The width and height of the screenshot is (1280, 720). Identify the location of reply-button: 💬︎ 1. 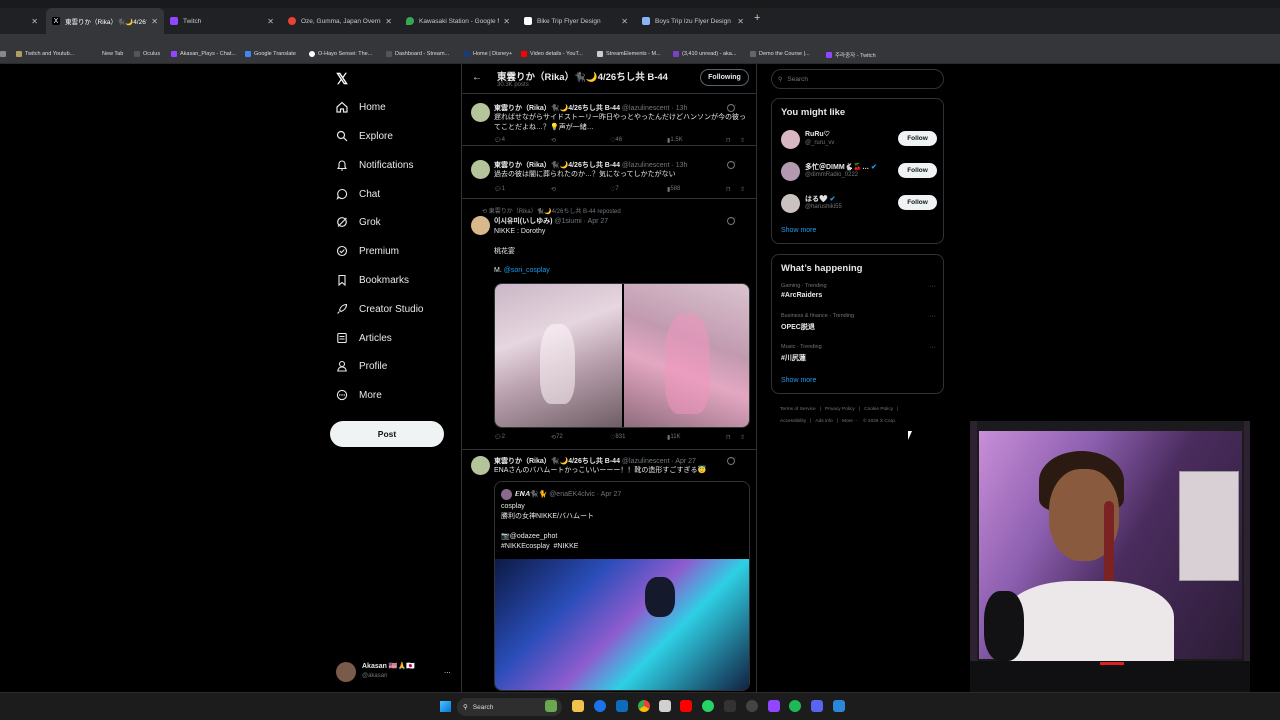
(499, 189).